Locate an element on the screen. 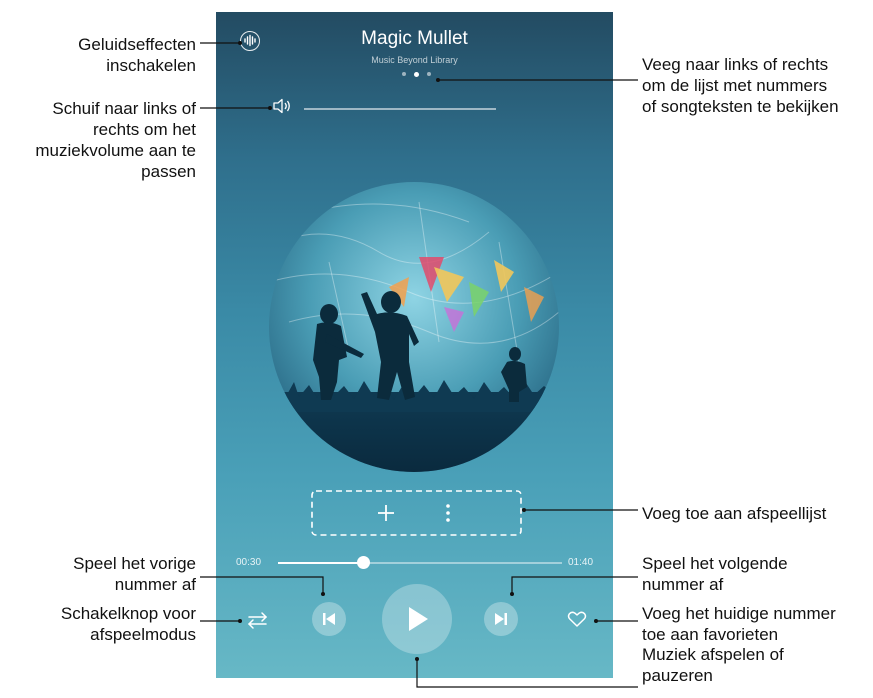  heart-icon is located at coordinates (577, 619).